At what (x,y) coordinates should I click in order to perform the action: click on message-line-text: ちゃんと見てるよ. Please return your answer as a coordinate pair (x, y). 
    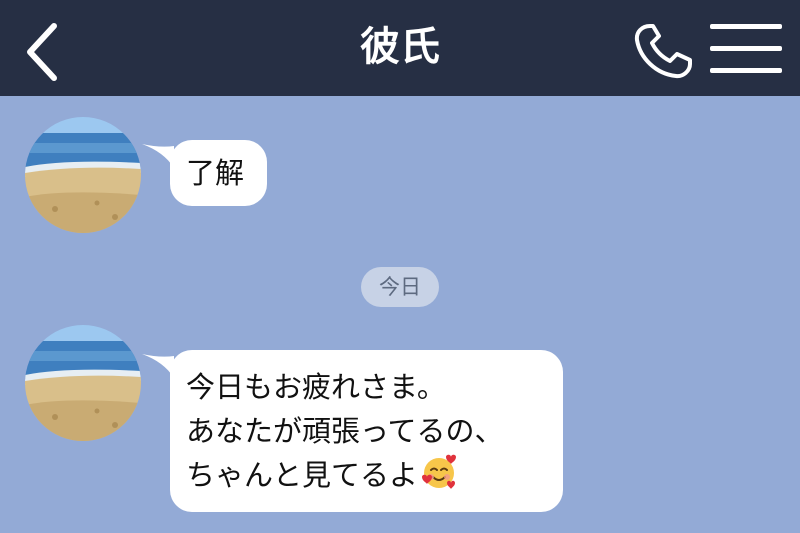
    Looking at the image, I should click on (302, 475).